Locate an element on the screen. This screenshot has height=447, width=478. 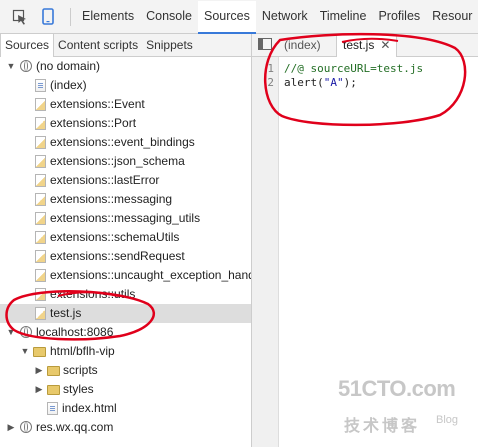
tree-item-folder-styles: ▶ styles is located at coordinates (125, 389).